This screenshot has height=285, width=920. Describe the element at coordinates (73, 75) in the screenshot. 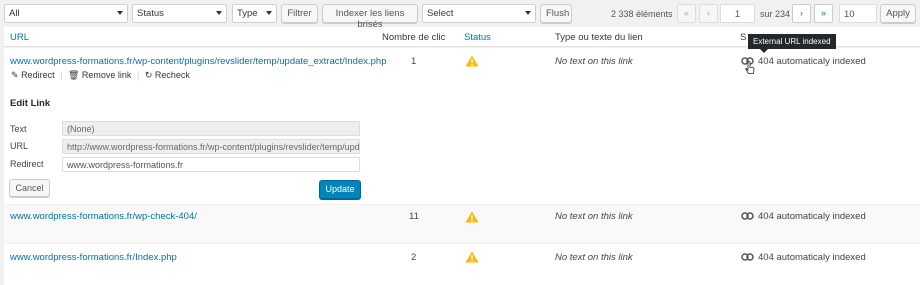

I see `trash-icon: 🗑` at that location.